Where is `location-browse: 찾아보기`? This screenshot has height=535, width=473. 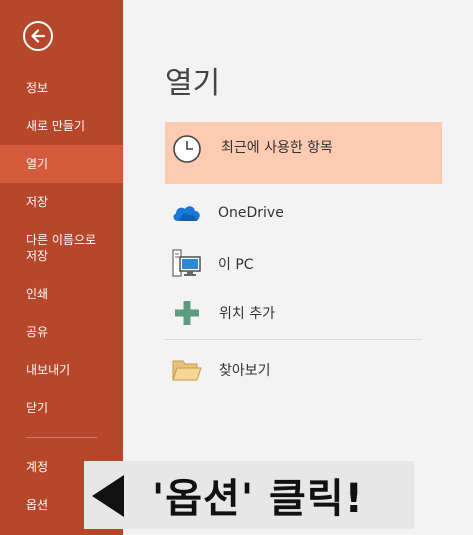
location-browse: 찾아보기 is located at coordinates (303, 370).